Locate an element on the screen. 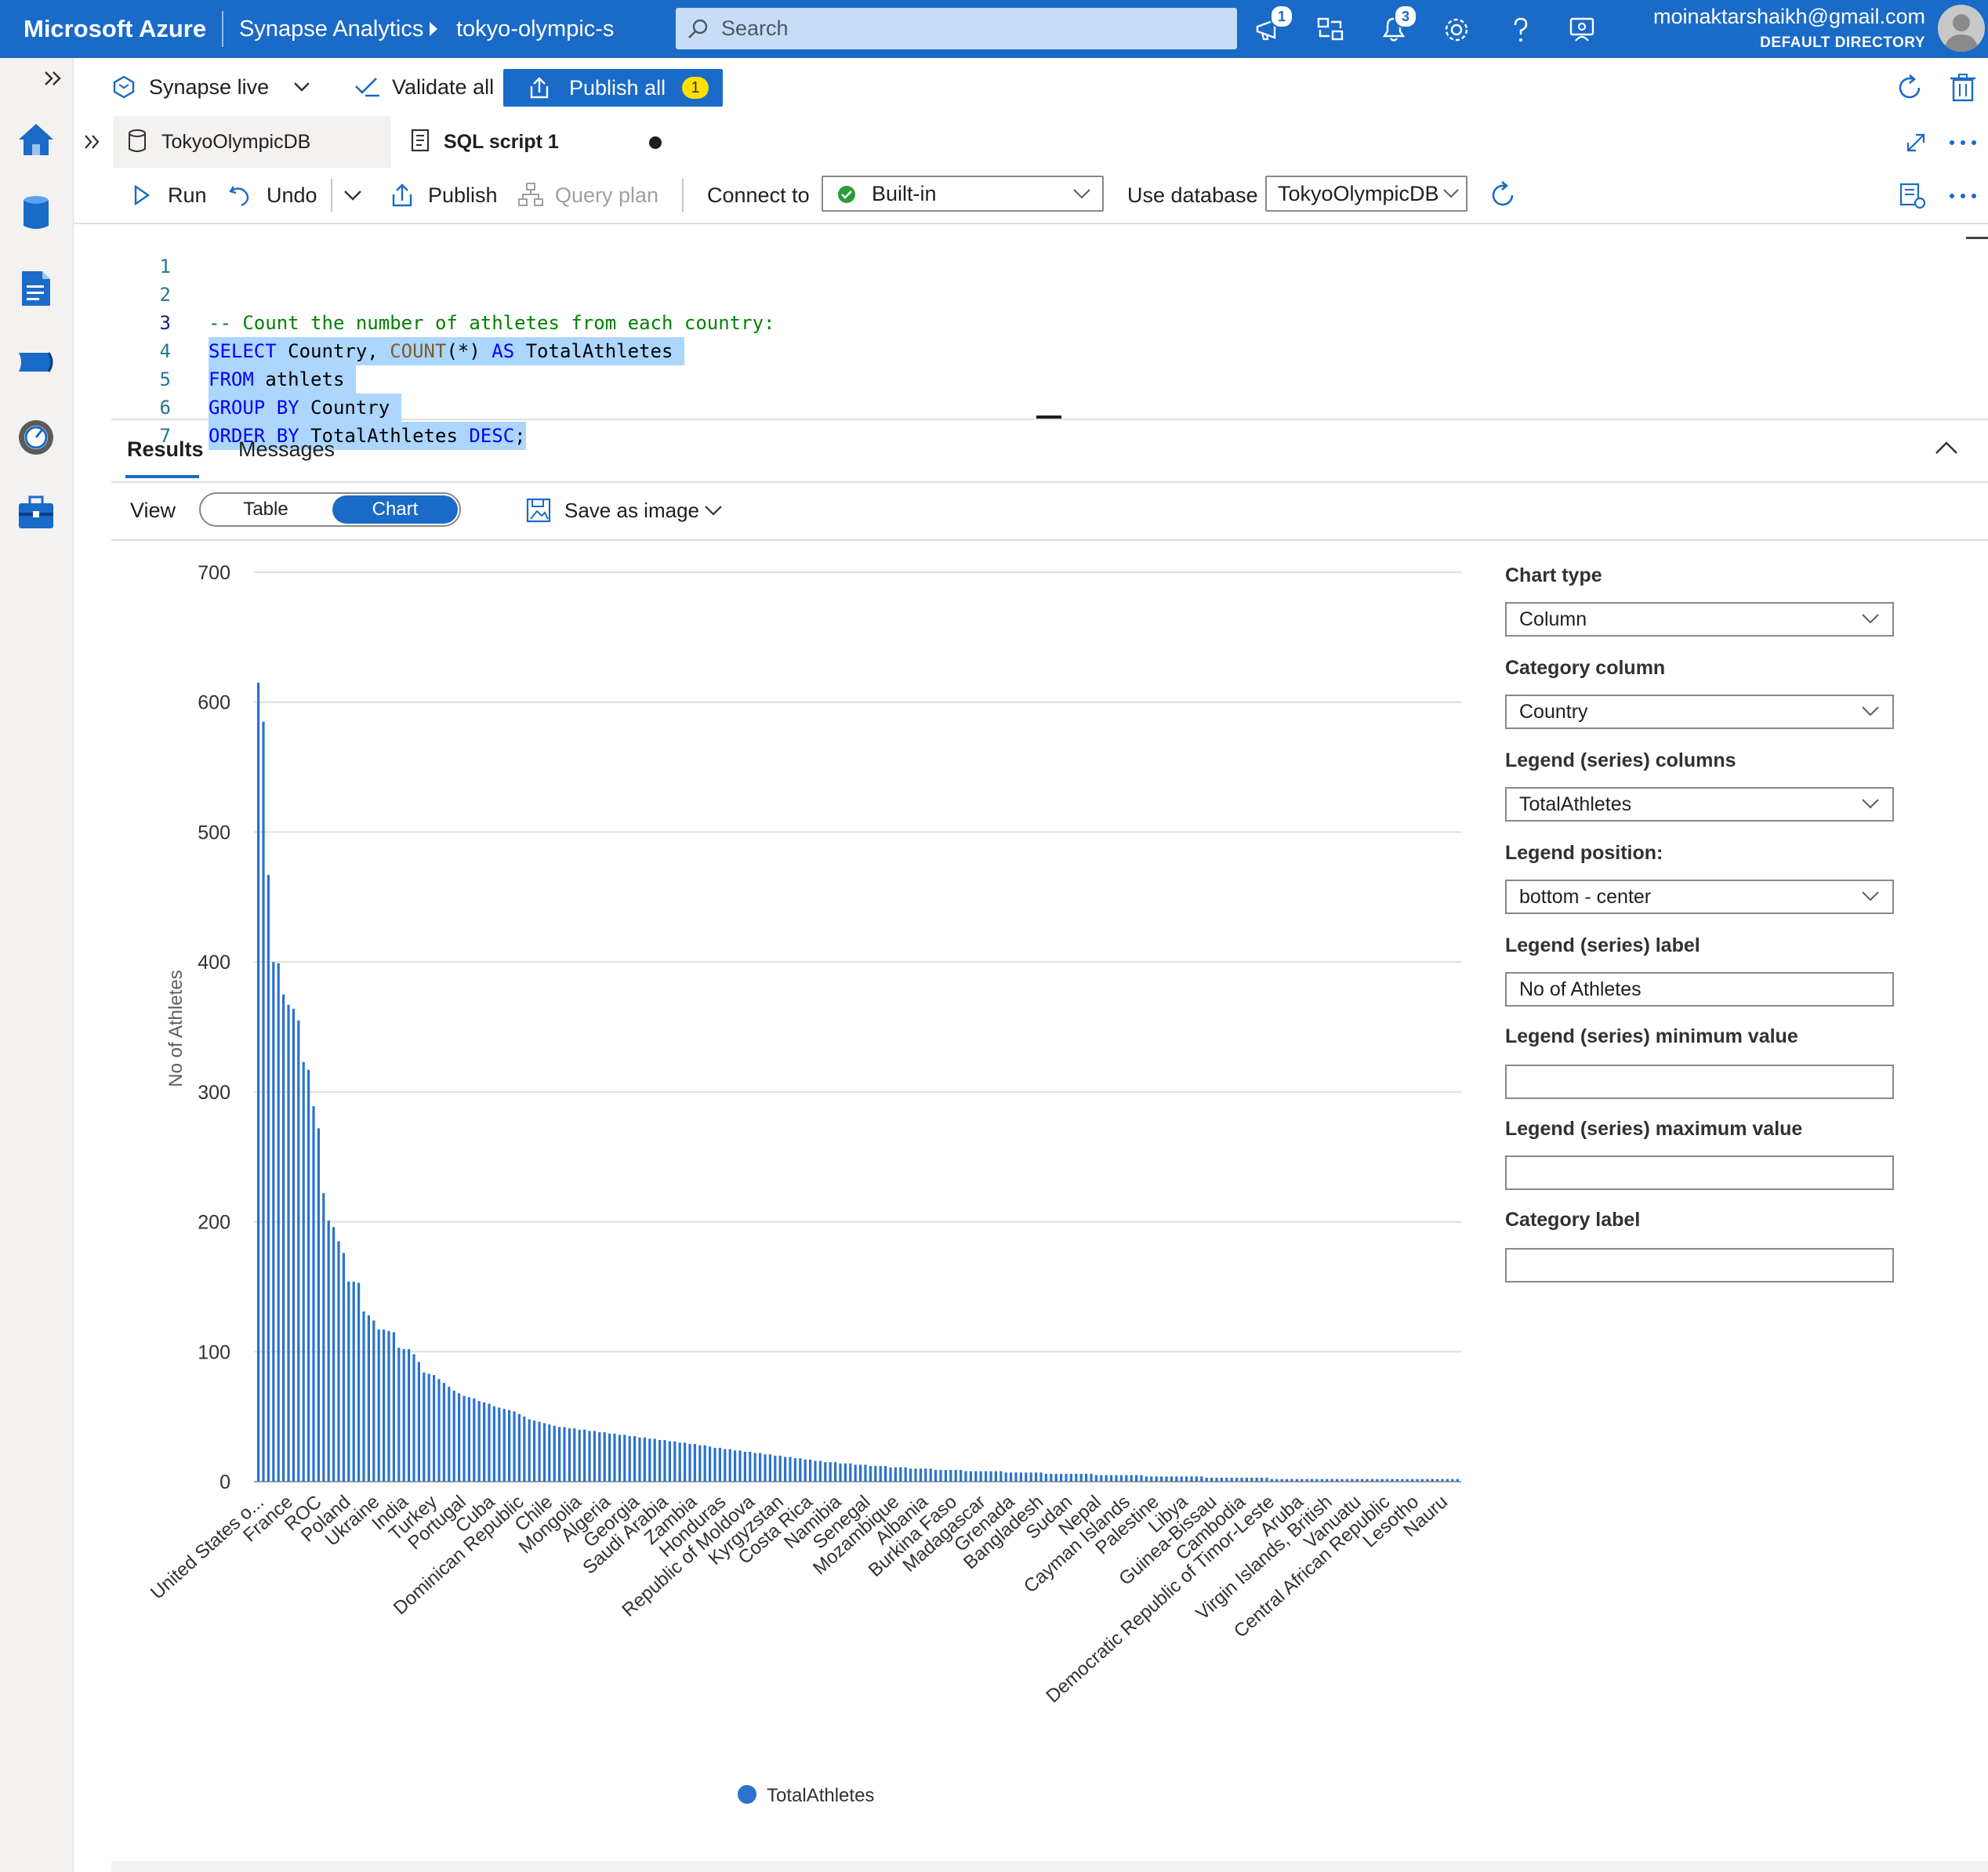  view-chart-option: Chart is located at coordinates (395, 509).